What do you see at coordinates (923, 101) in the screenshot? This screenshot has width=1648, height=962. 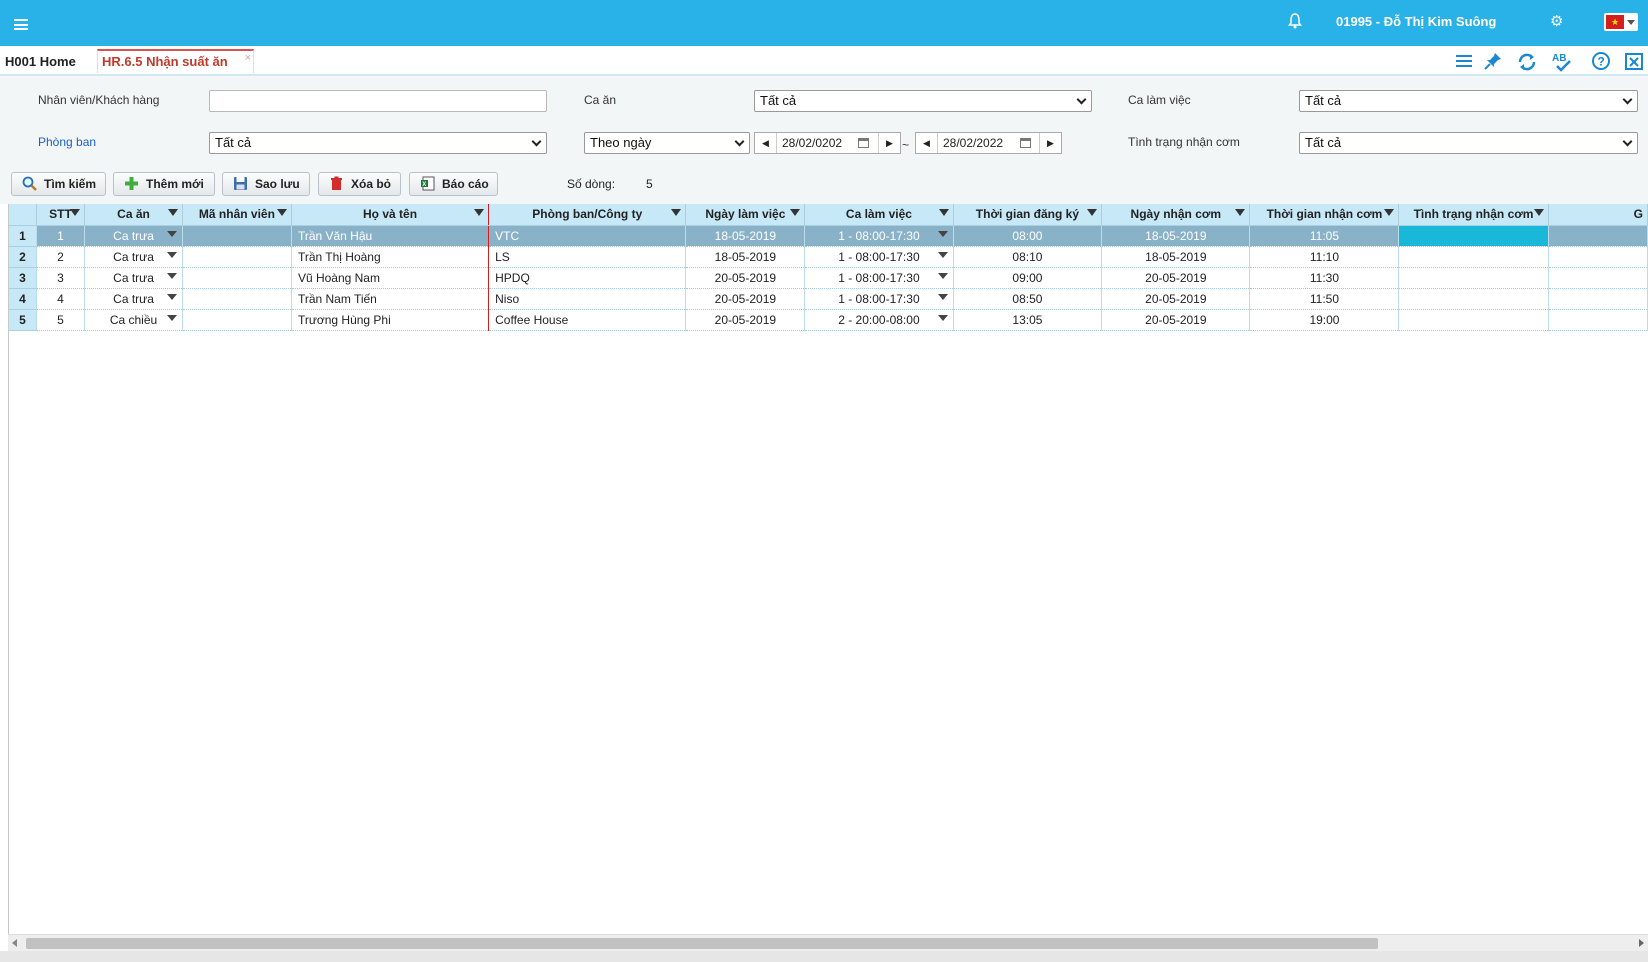 I see `meal-select: Tất cả` at bounding box center [923, 101].